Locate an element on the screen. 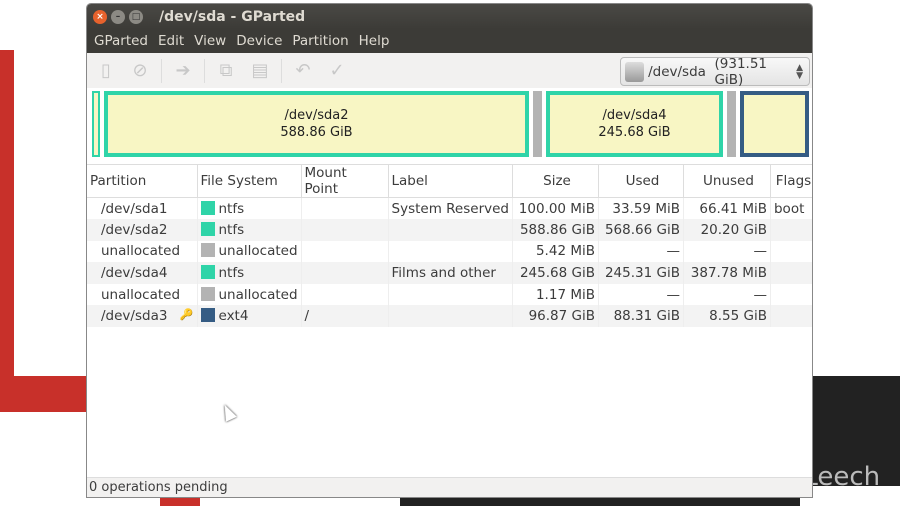 The width and height of the screenshot is (900, 506). cell-label: System Reserved is located at coordinates (450, 208).